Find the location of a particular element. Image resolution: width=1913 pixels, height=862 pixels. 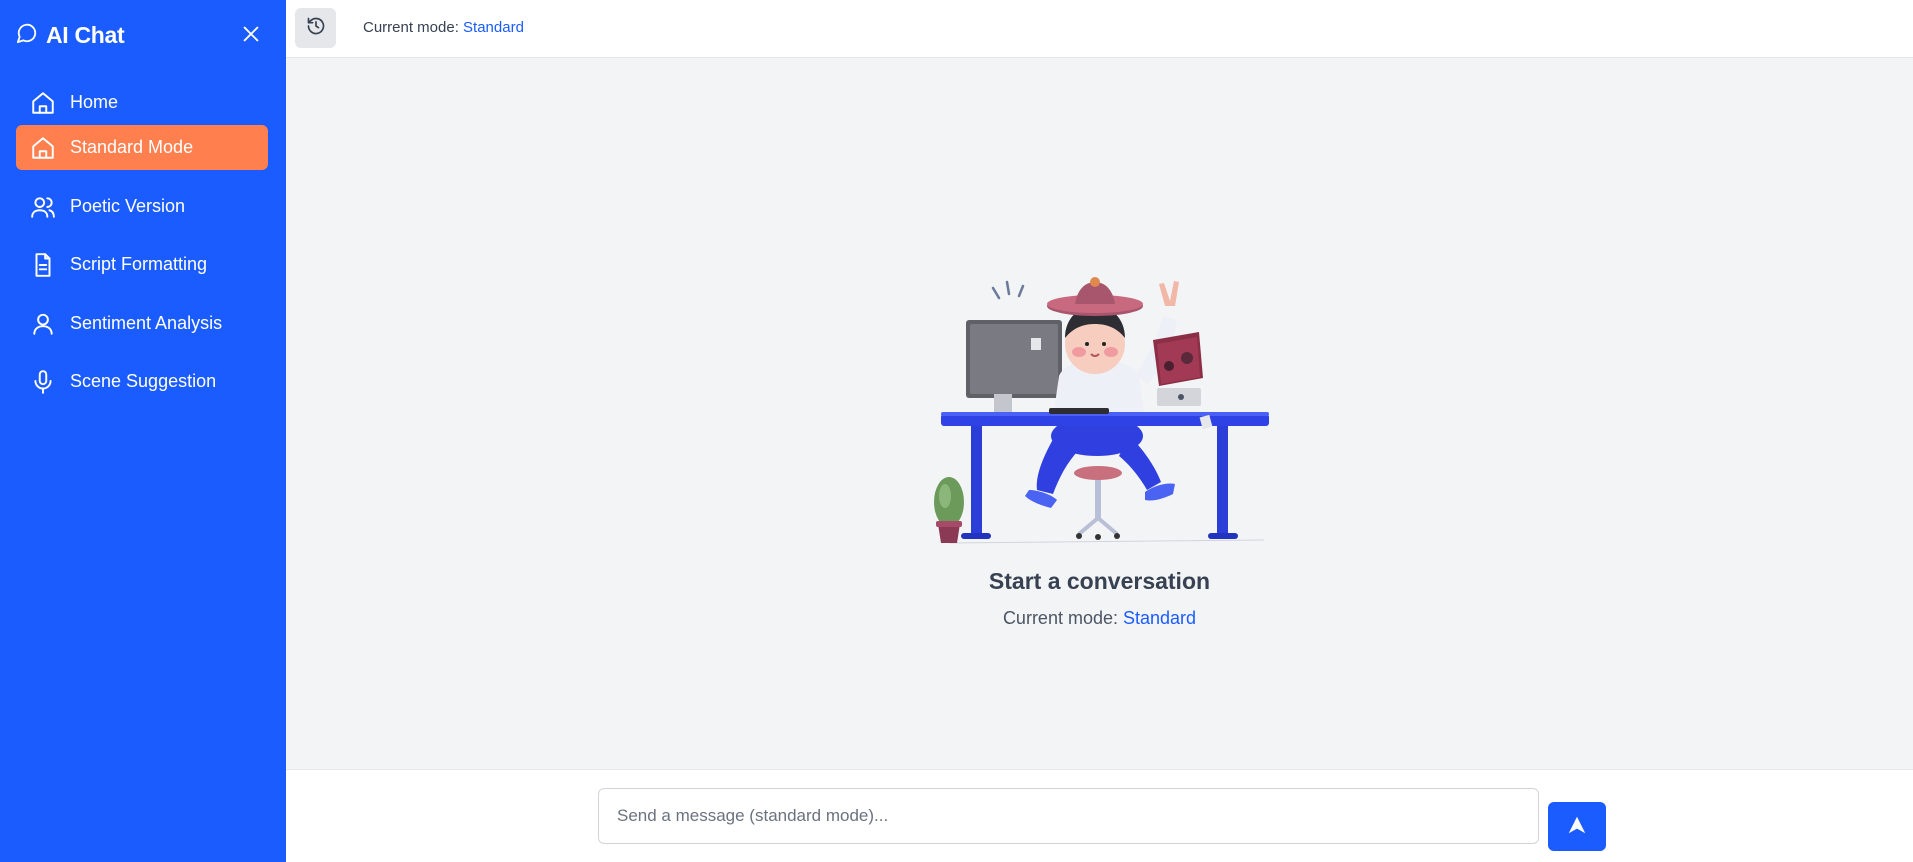

sidebar-item-label: Sentiment Analysis is located at coordinates (146, 323).